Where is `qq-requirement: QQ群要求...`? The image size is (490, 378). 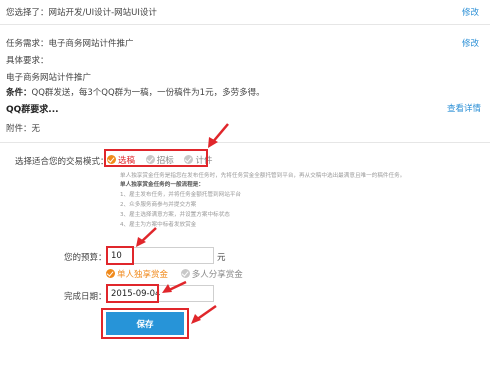
qq-requirement: QQ群要求... is located at coordinates (32, 110).